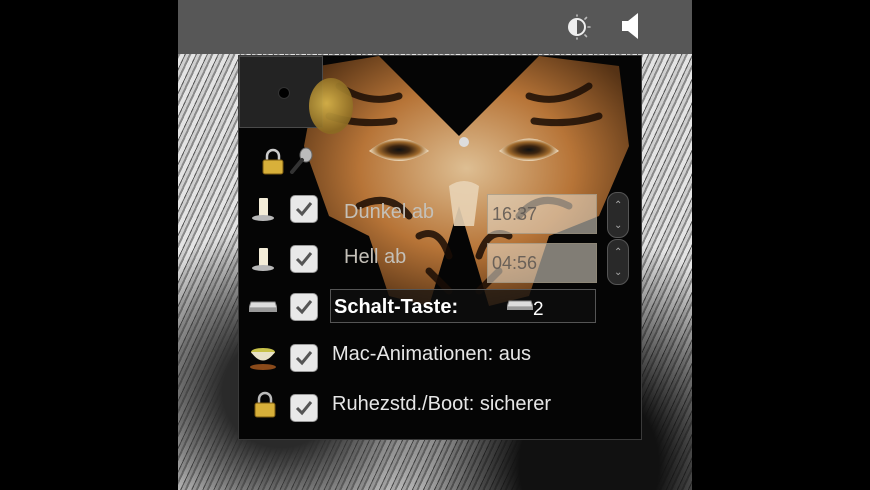  Describe the element at coordinates (435, 27) in the screenshot. I see `menu-bar` at that location.